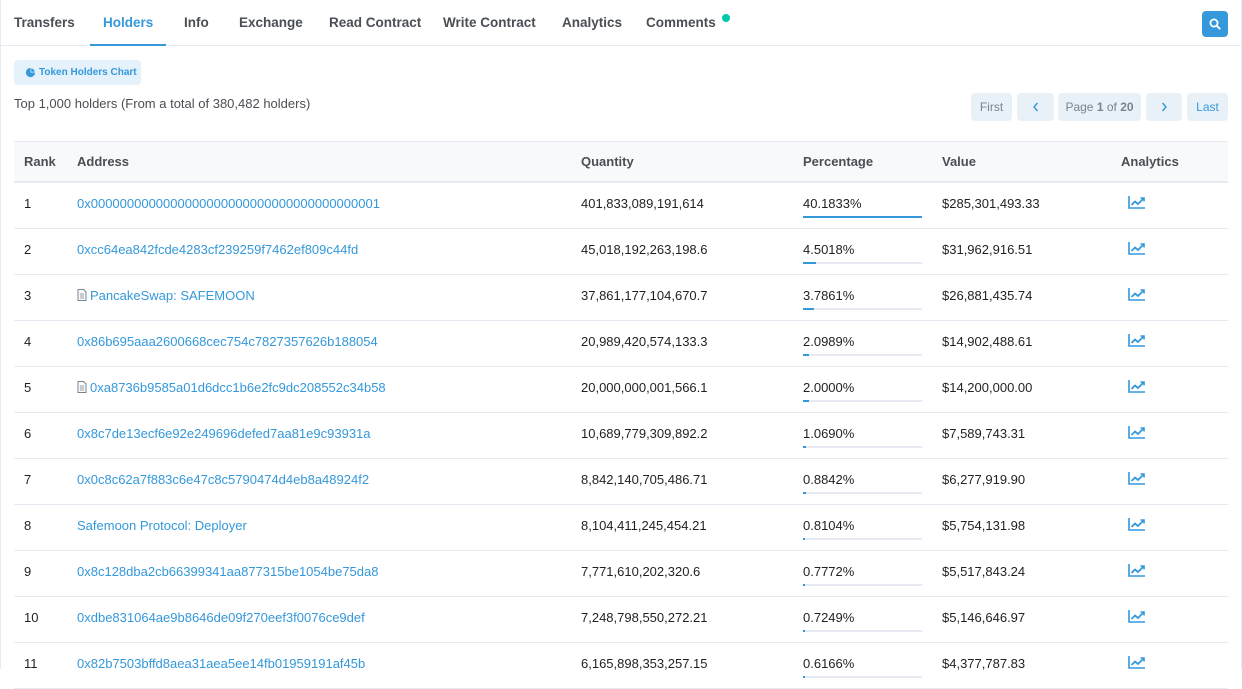  I want to click on percentage-cell: 2.0000%, so click(829, 387).